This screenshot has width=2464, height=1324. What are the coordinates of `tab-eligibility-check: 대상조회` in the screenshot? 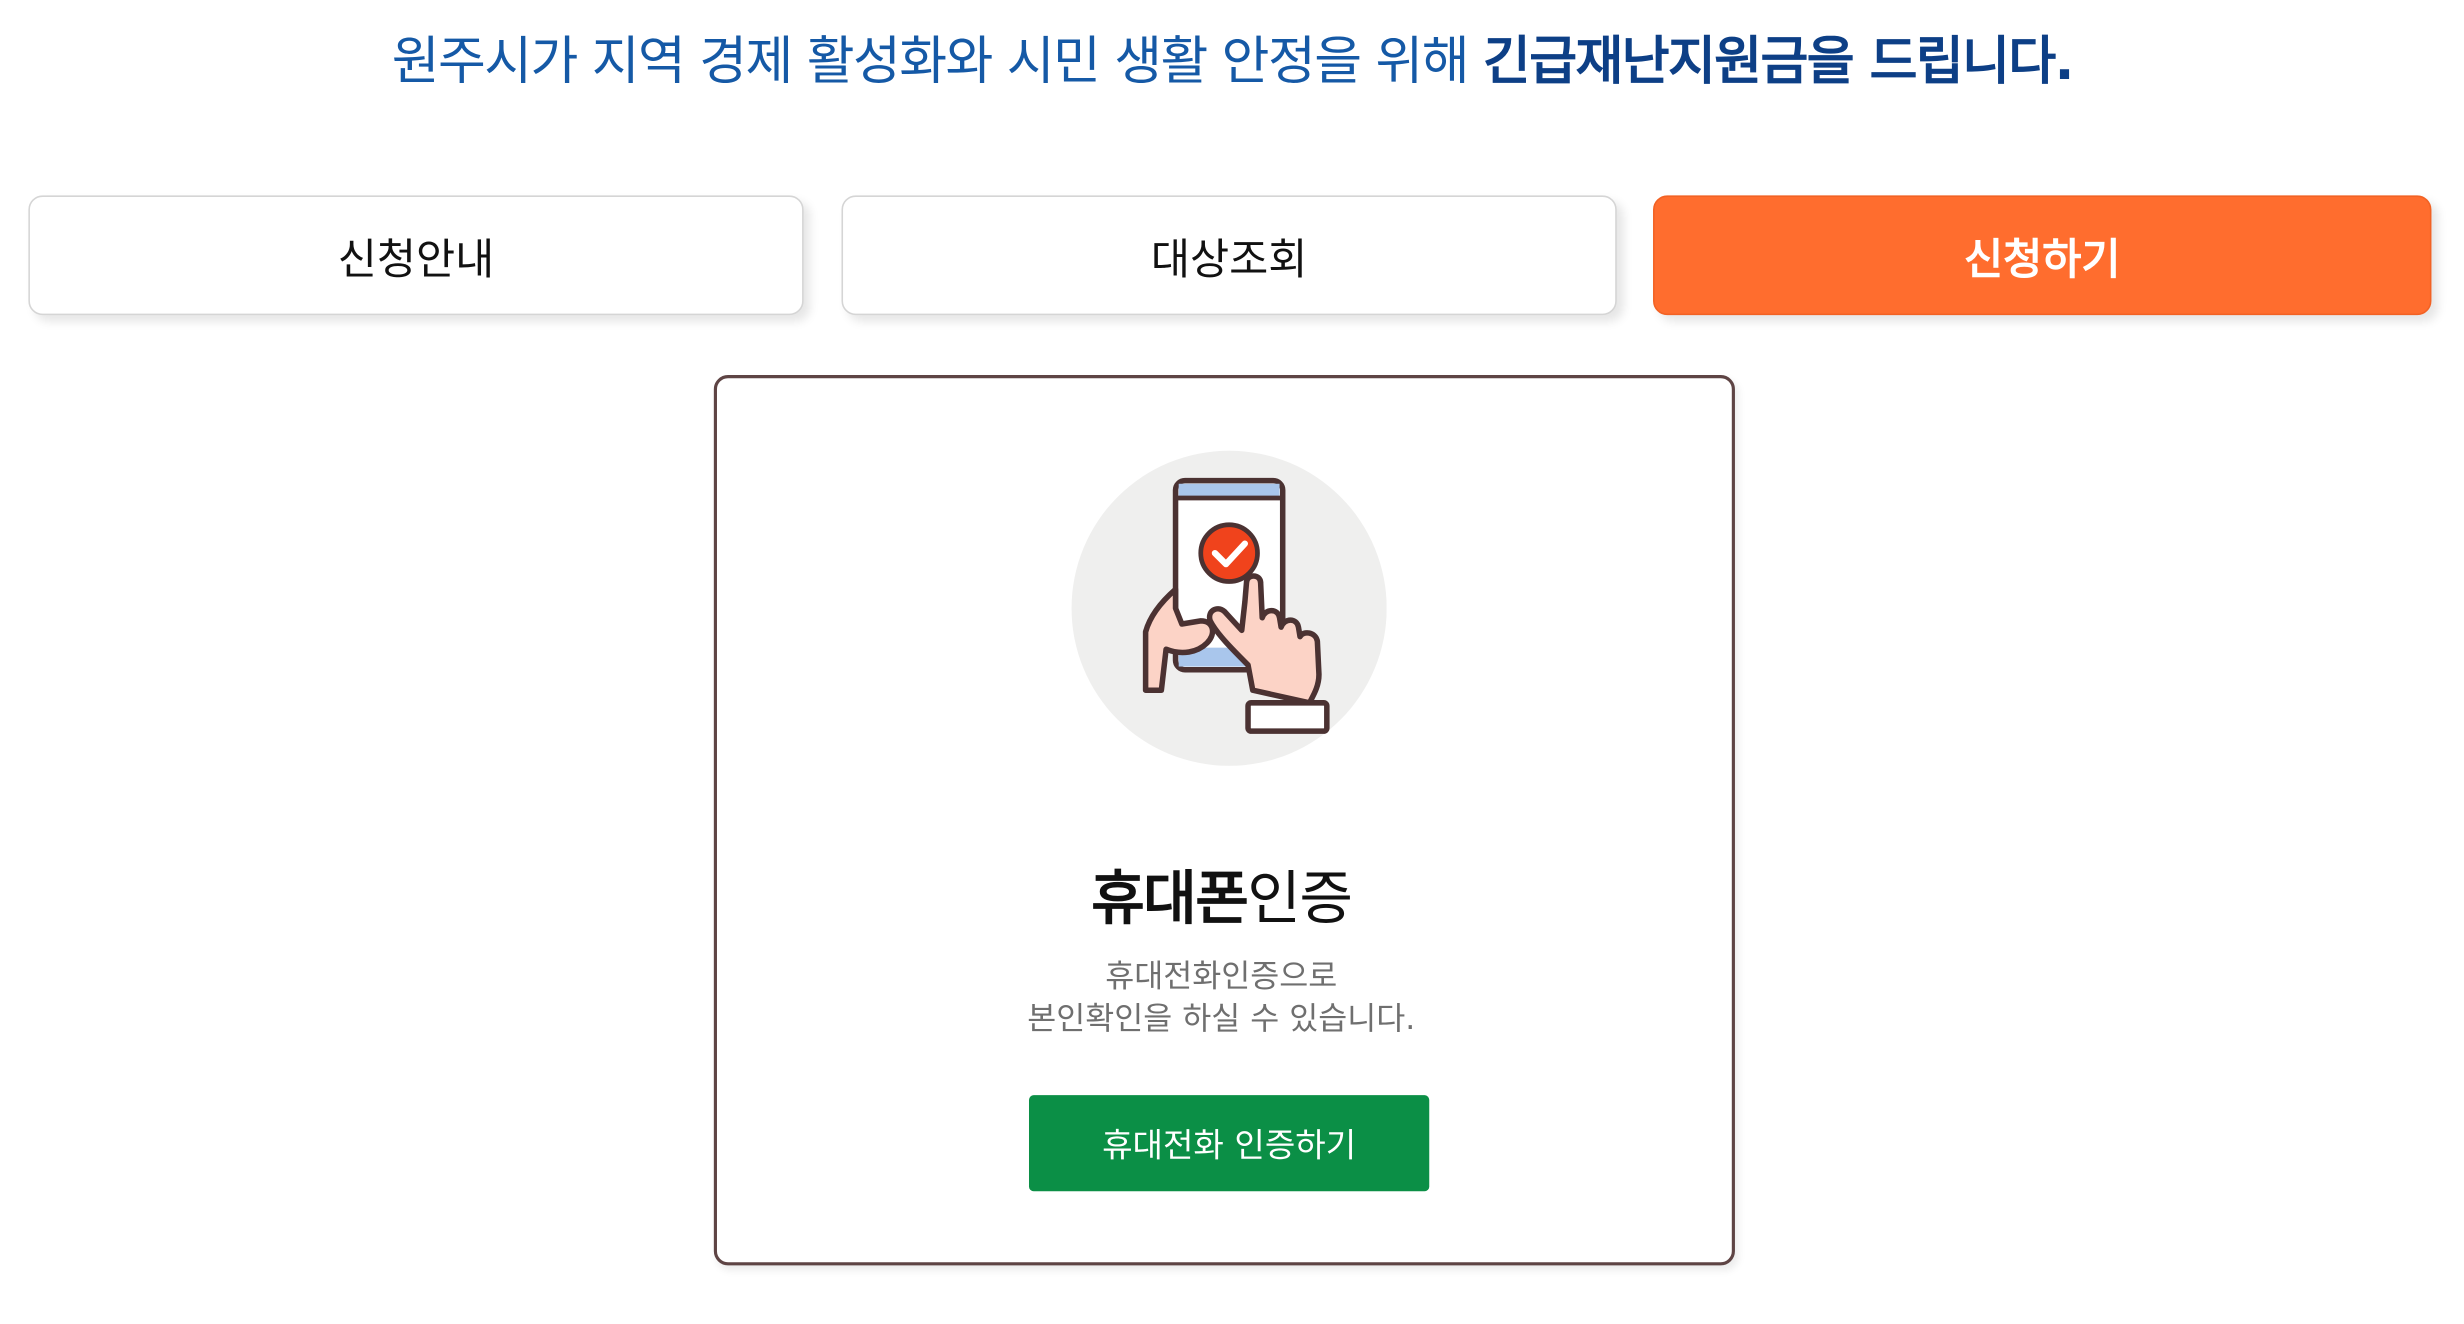 It's located at (1229, 255).